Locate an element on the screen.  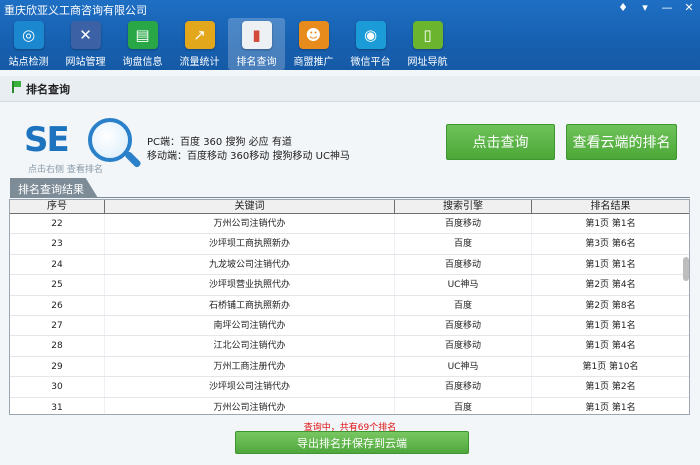
cell-index: 26 is located at coordinates (57, 305).